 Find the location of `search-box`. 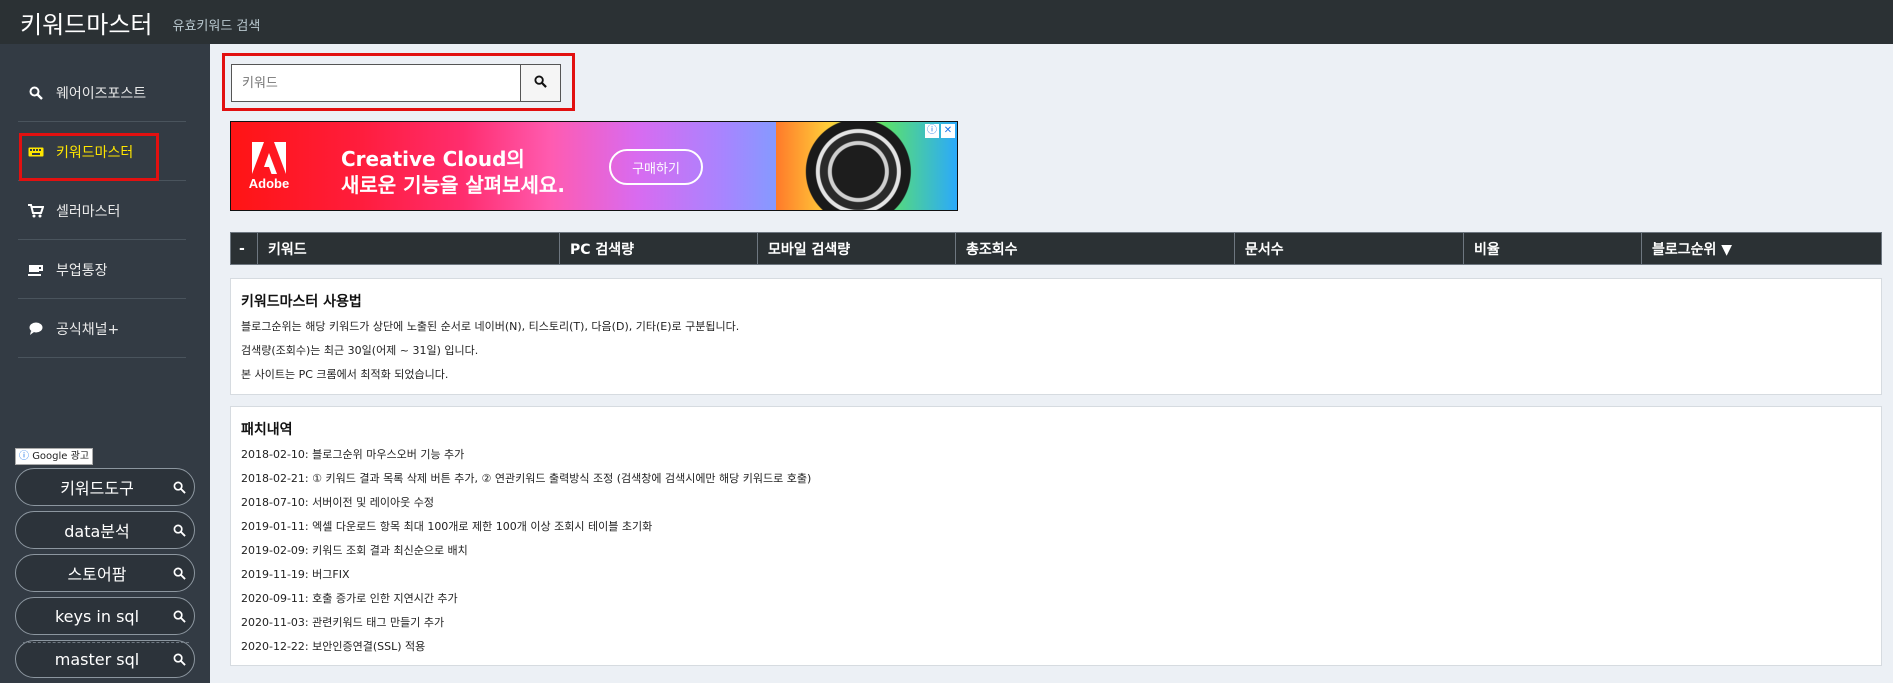

search-box is located at coordinates (396, 83).